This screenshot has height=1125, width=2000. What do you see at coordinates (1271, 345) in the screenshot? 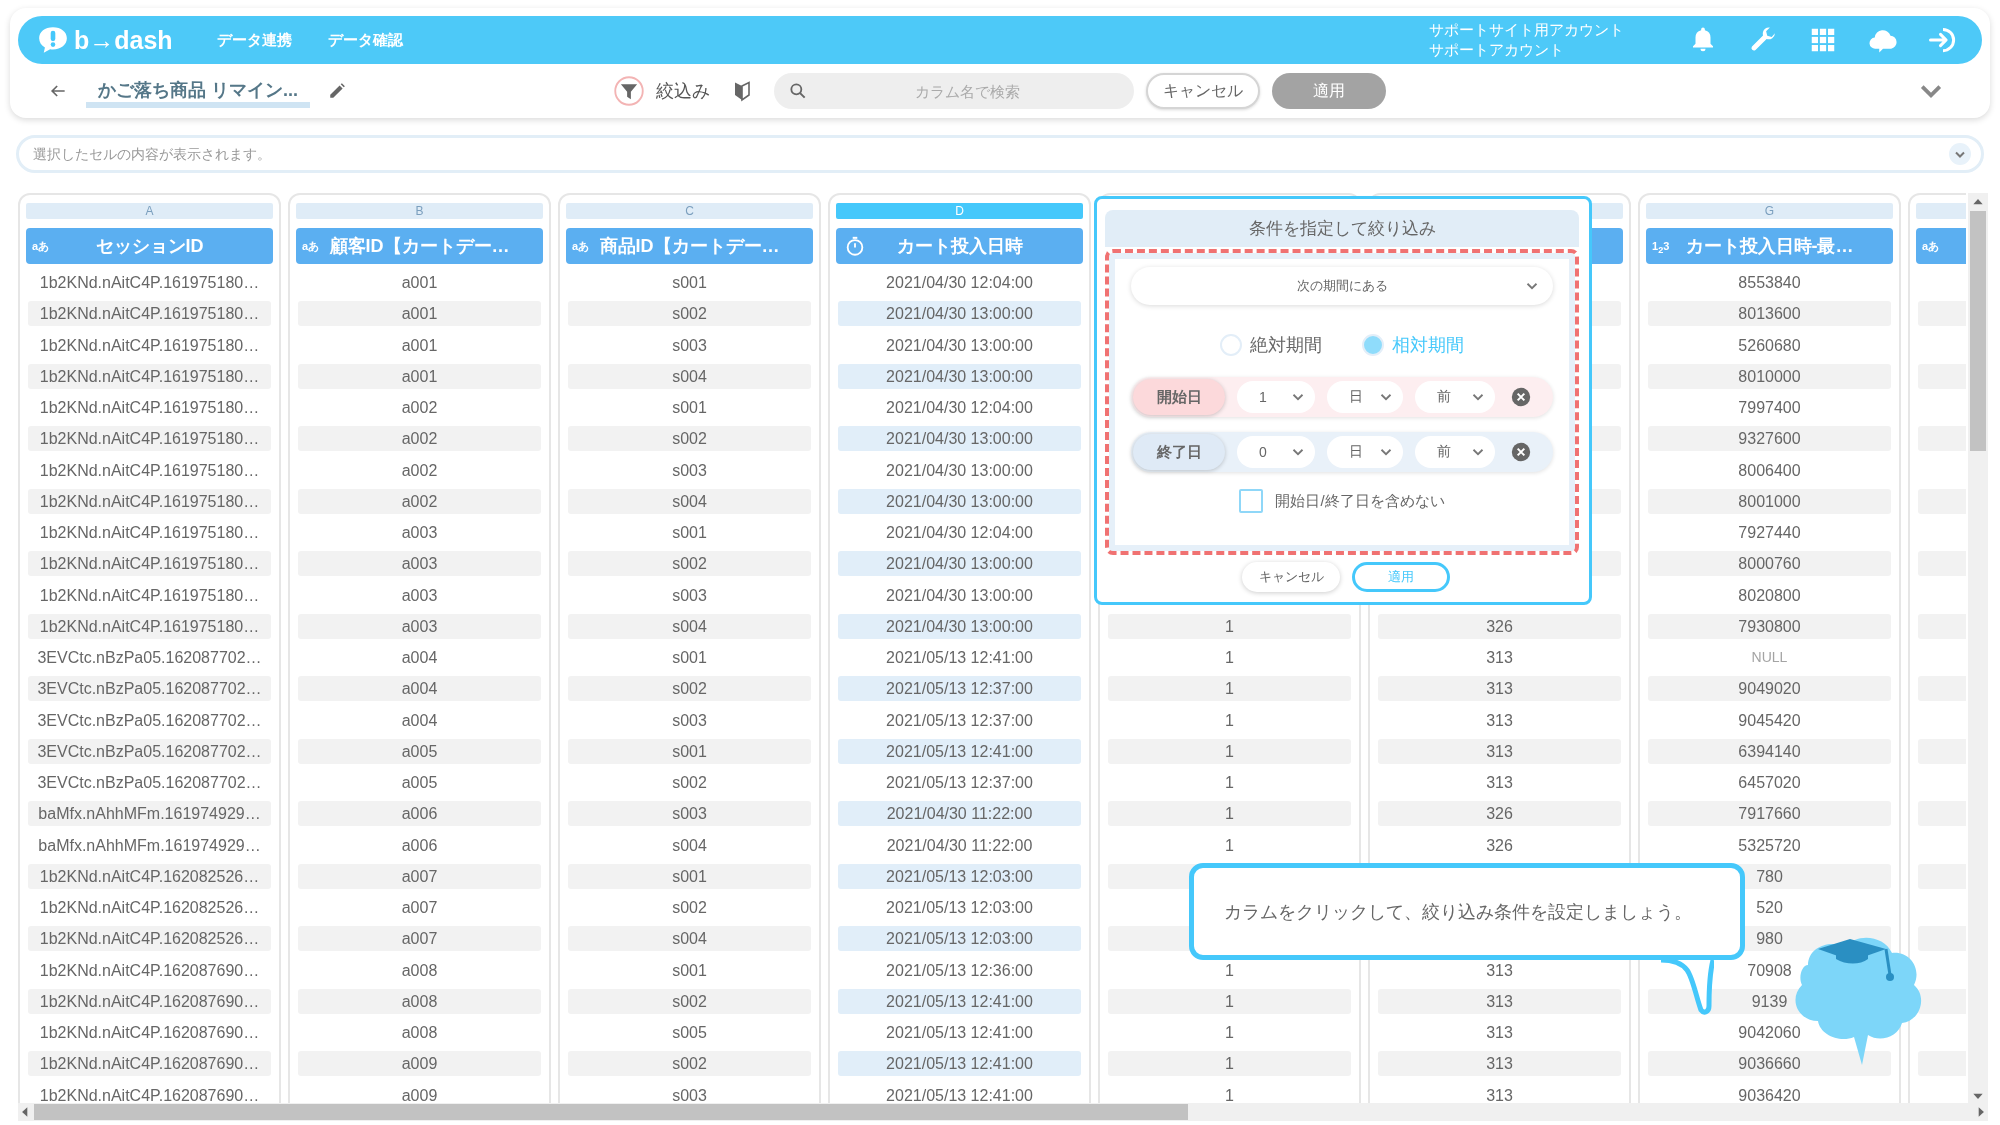
I see `period-radio: 絶対期間` at bounding box center [1271, 345].